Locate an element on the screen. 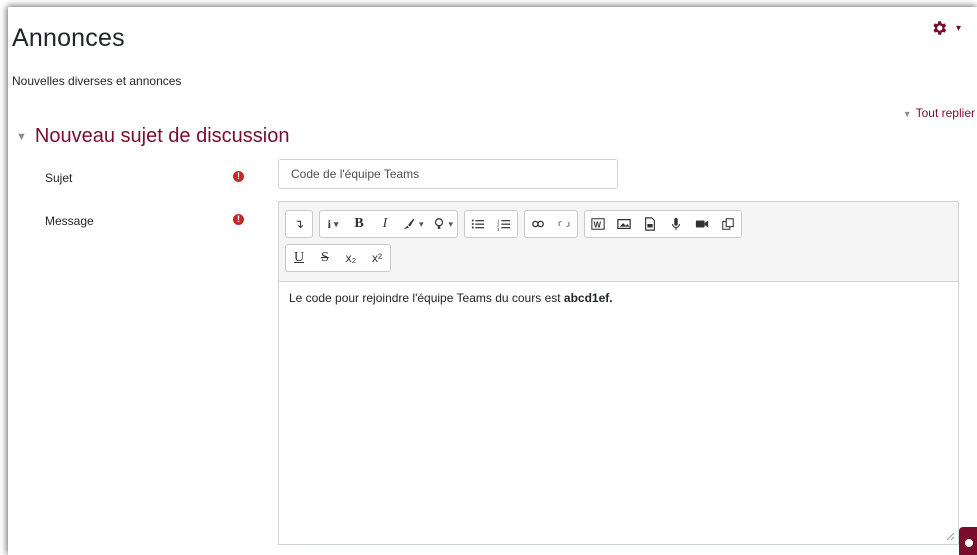  copy-icon is located at coordinates (728, 224).